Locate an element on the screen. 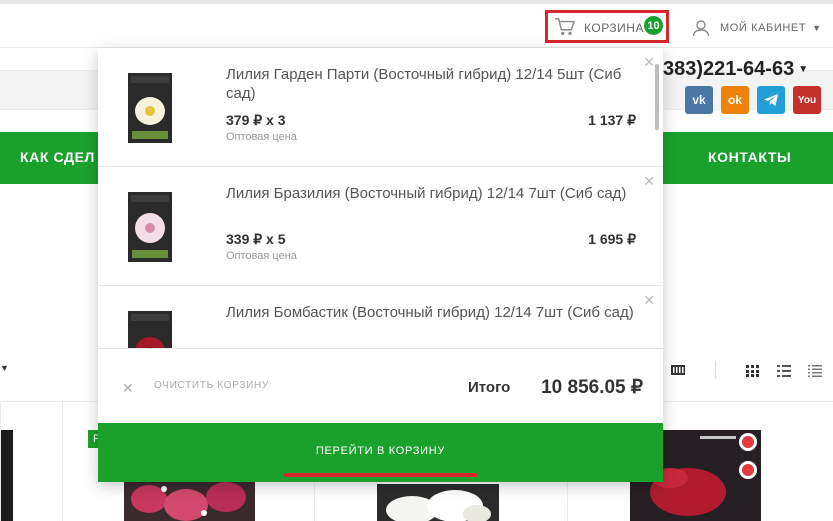  cart-item-qty: 339 ₽ x 5 is located at coordinates (256, 239).